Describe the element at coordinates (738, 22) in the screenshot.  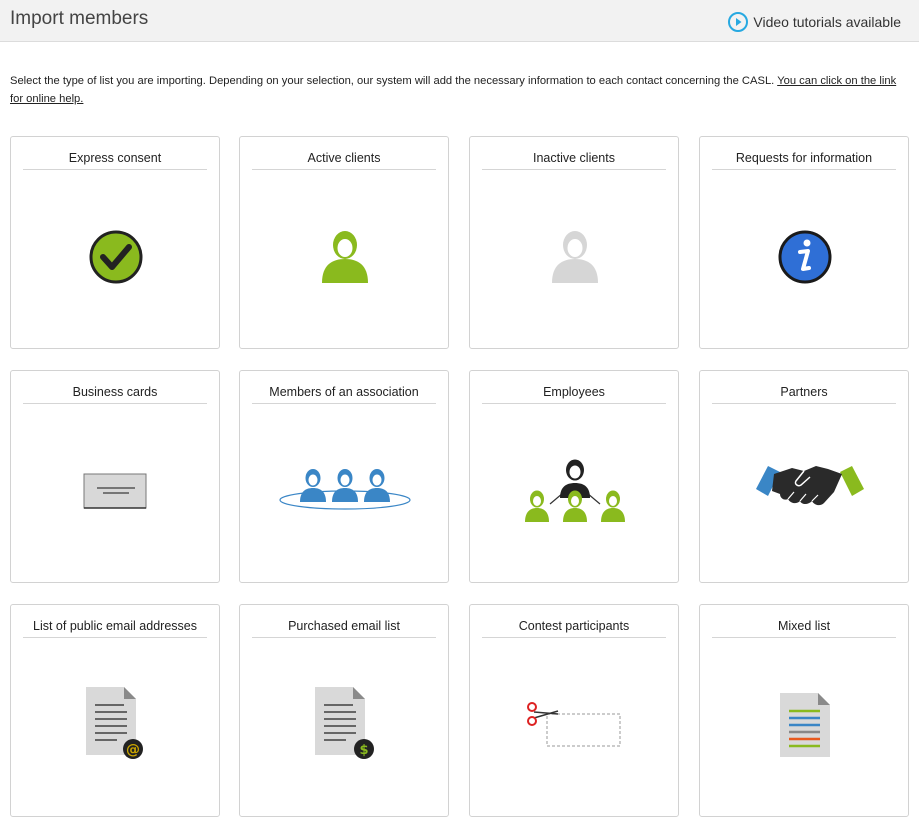
I see `play-circle-icon` at that location.